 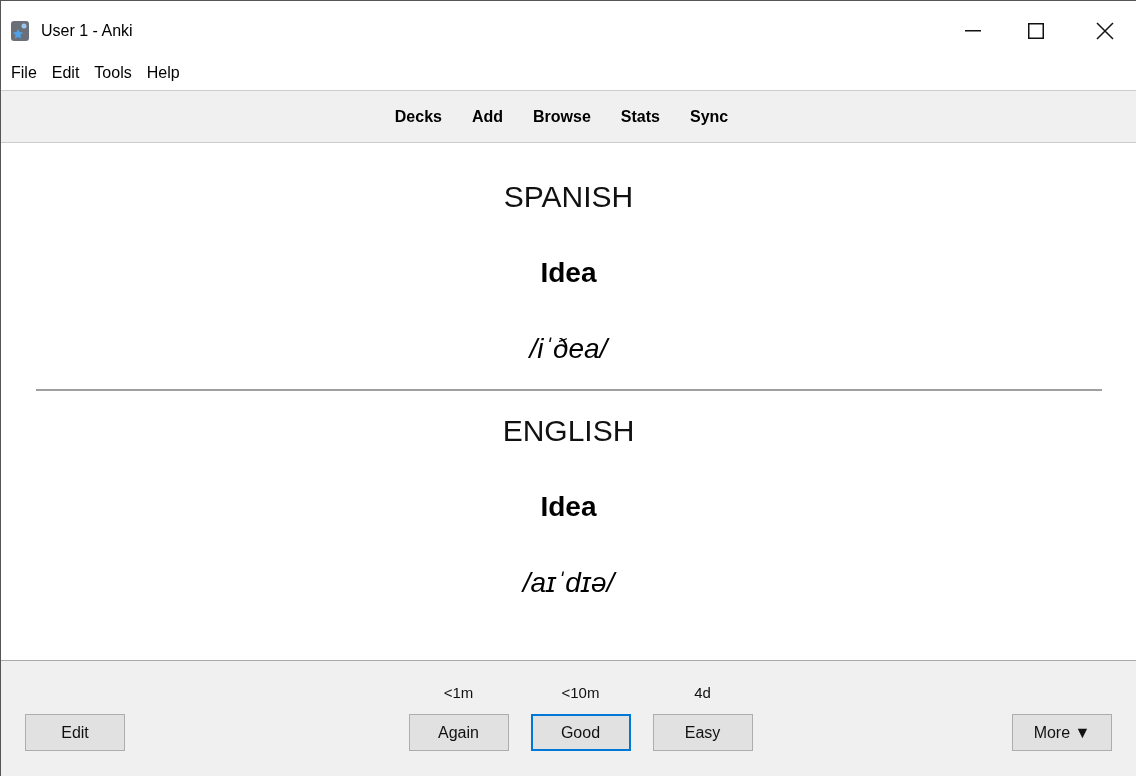 What do you see at coordinates (568, 197) in the screenshot?
I see `field-label: SPANISH` at bounding box center [568, 197].